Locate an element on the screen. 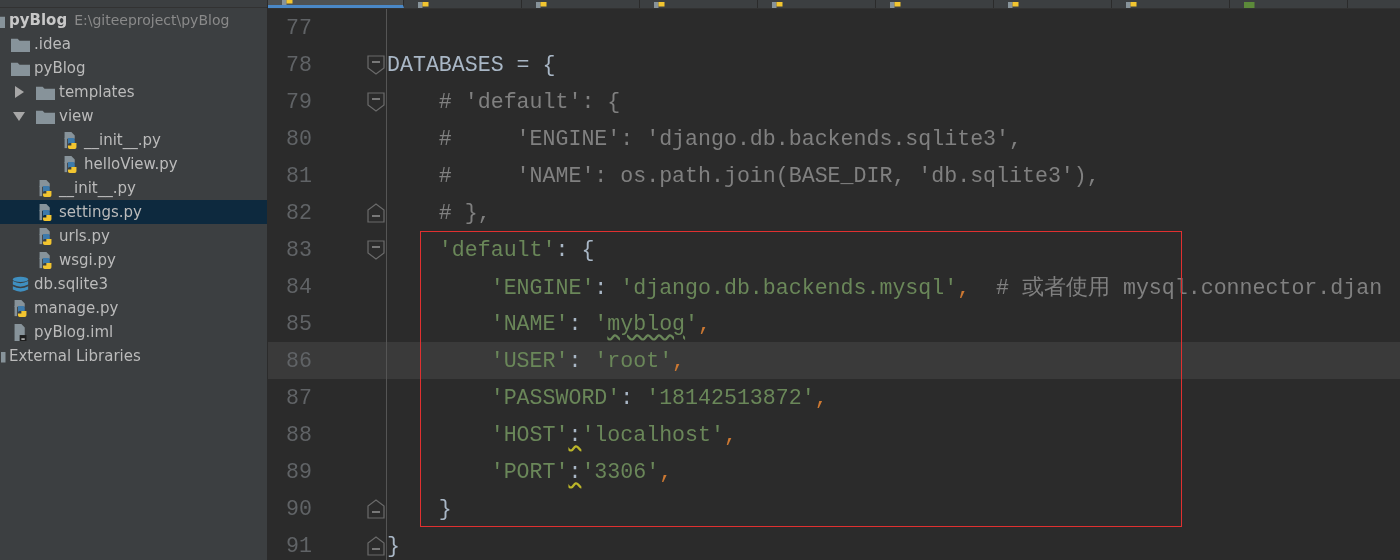 This screenshot has height=560, width=1400. project-path: E:\giteeproject\pyBlog is located at coordinates (152, 20).